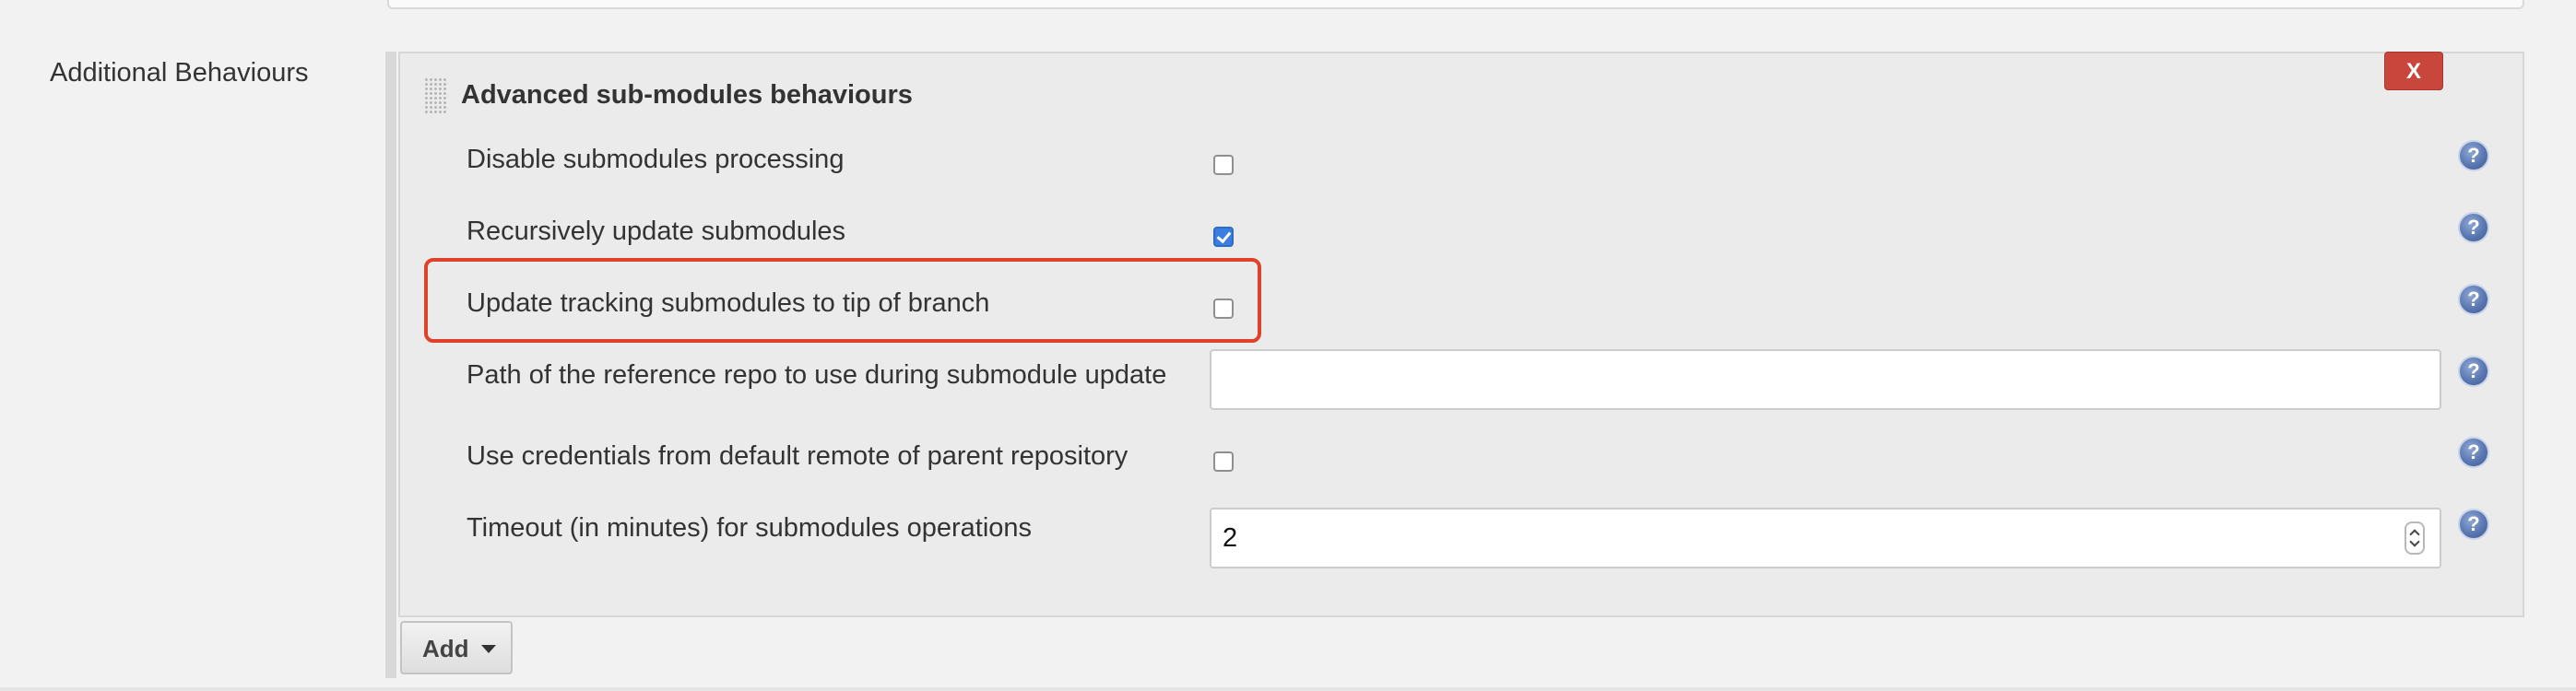  Describe the element at coordinates (1288, 689) in the screenshot. I see `bottom-divider` at that location.